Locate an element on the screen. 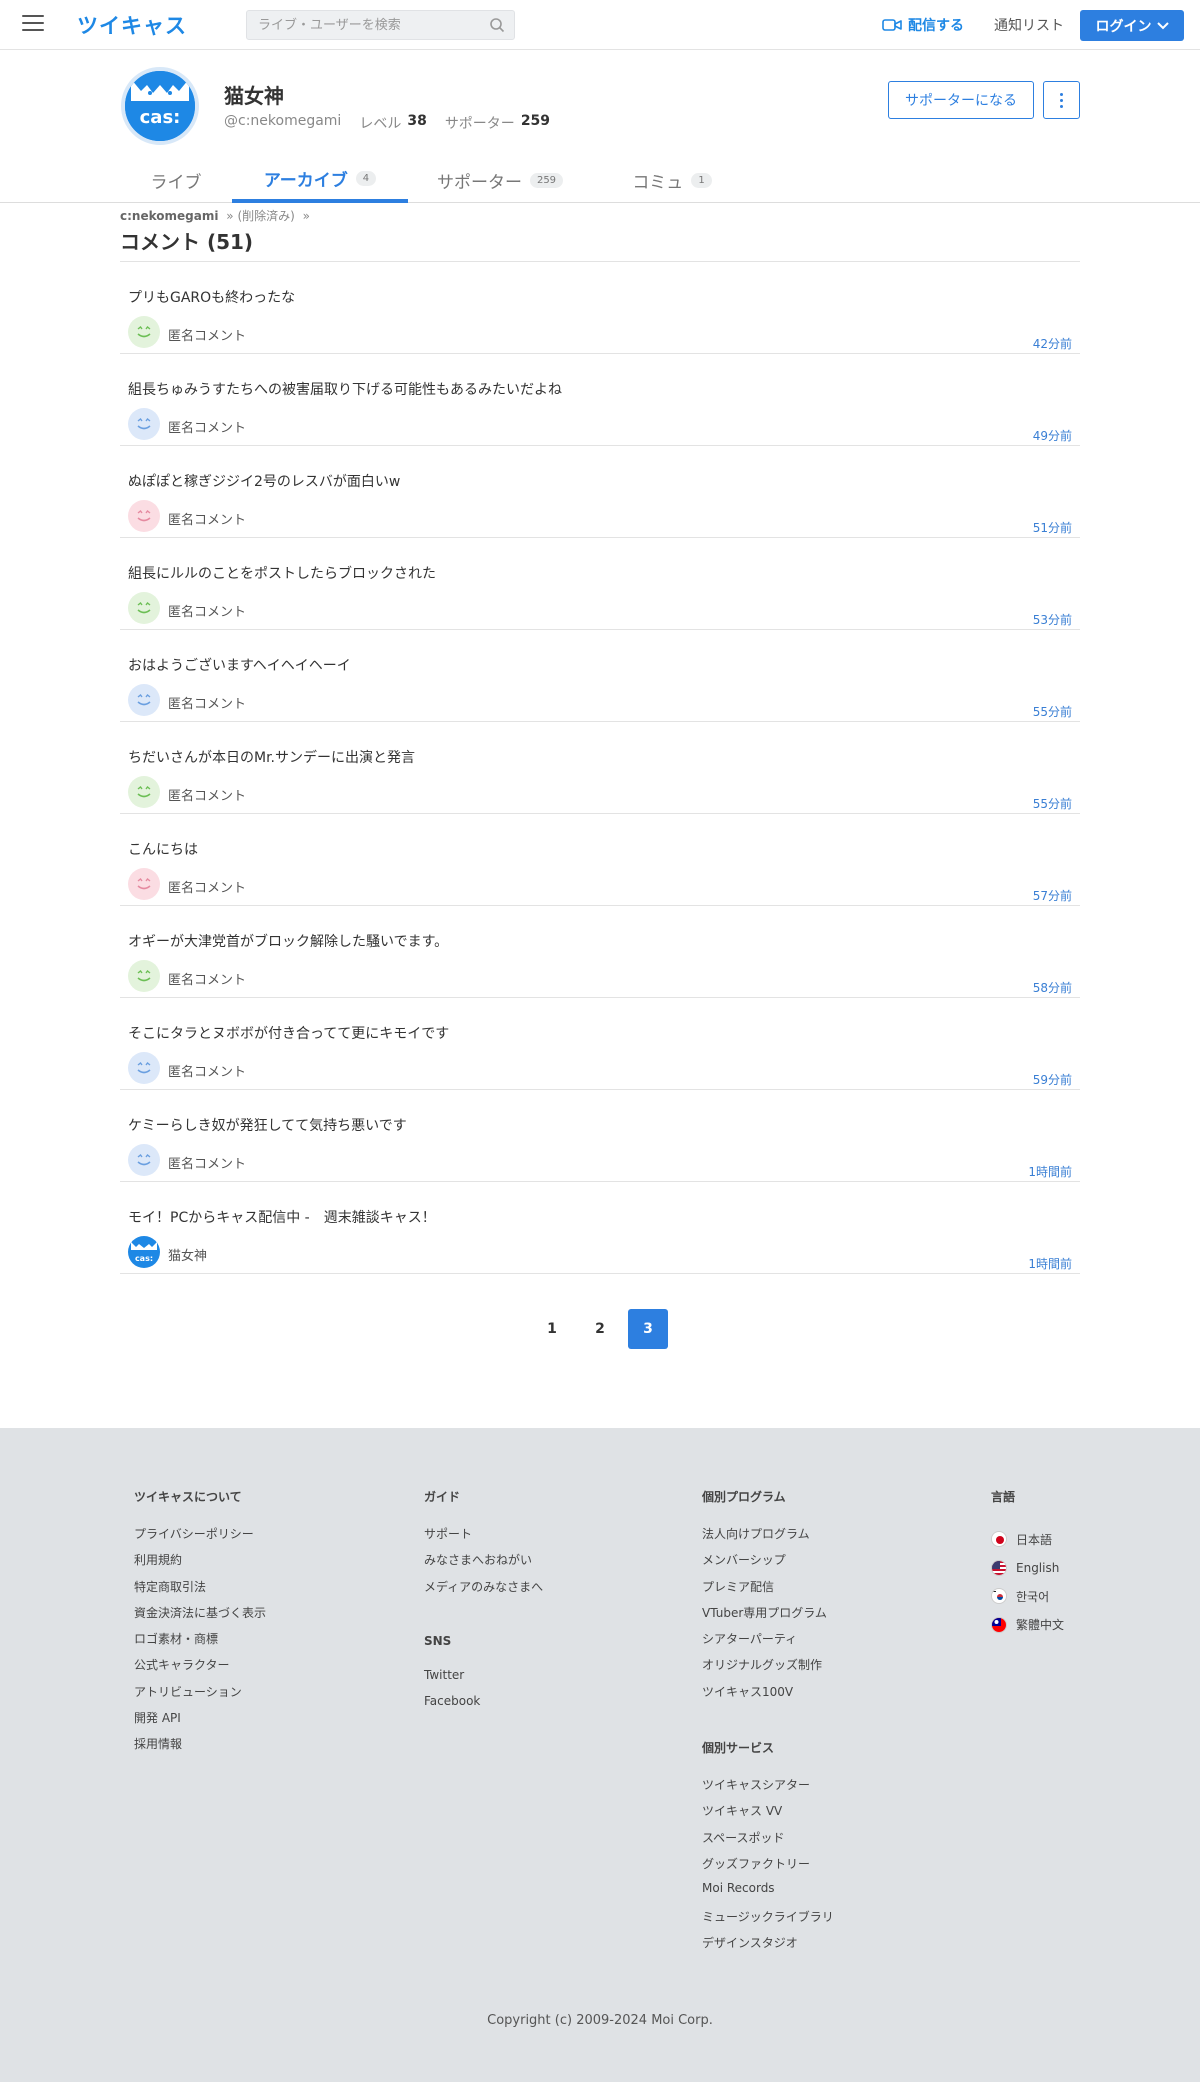 This screenshot has width=1200, height=2082. search-box is located at coordinates (380, 25).